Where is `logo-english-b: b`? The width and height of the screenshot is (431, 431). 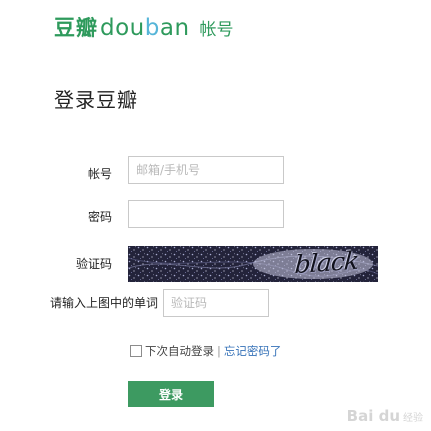
logo-english-b: b is located at coordinates (152, 28).